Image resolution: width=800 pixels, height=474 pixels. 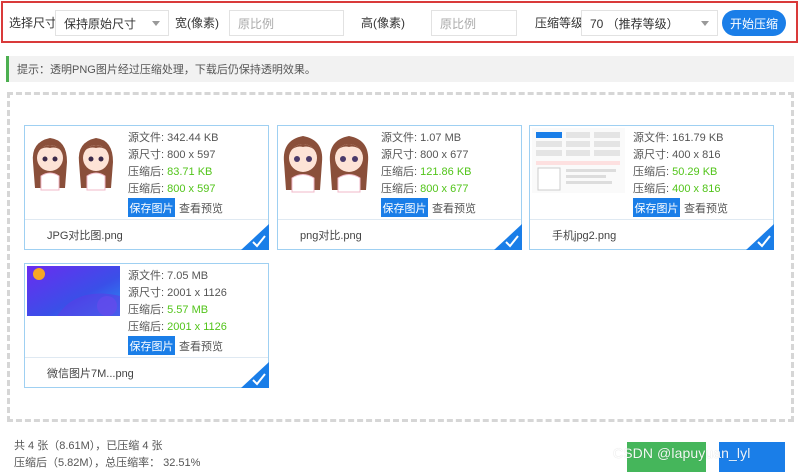 What do you see at coordinates (88, 446) in the screenshot?
I see `summary-count: 共 4 张（8.61M），已压缩 4 张` at bounding box center [88, 446].